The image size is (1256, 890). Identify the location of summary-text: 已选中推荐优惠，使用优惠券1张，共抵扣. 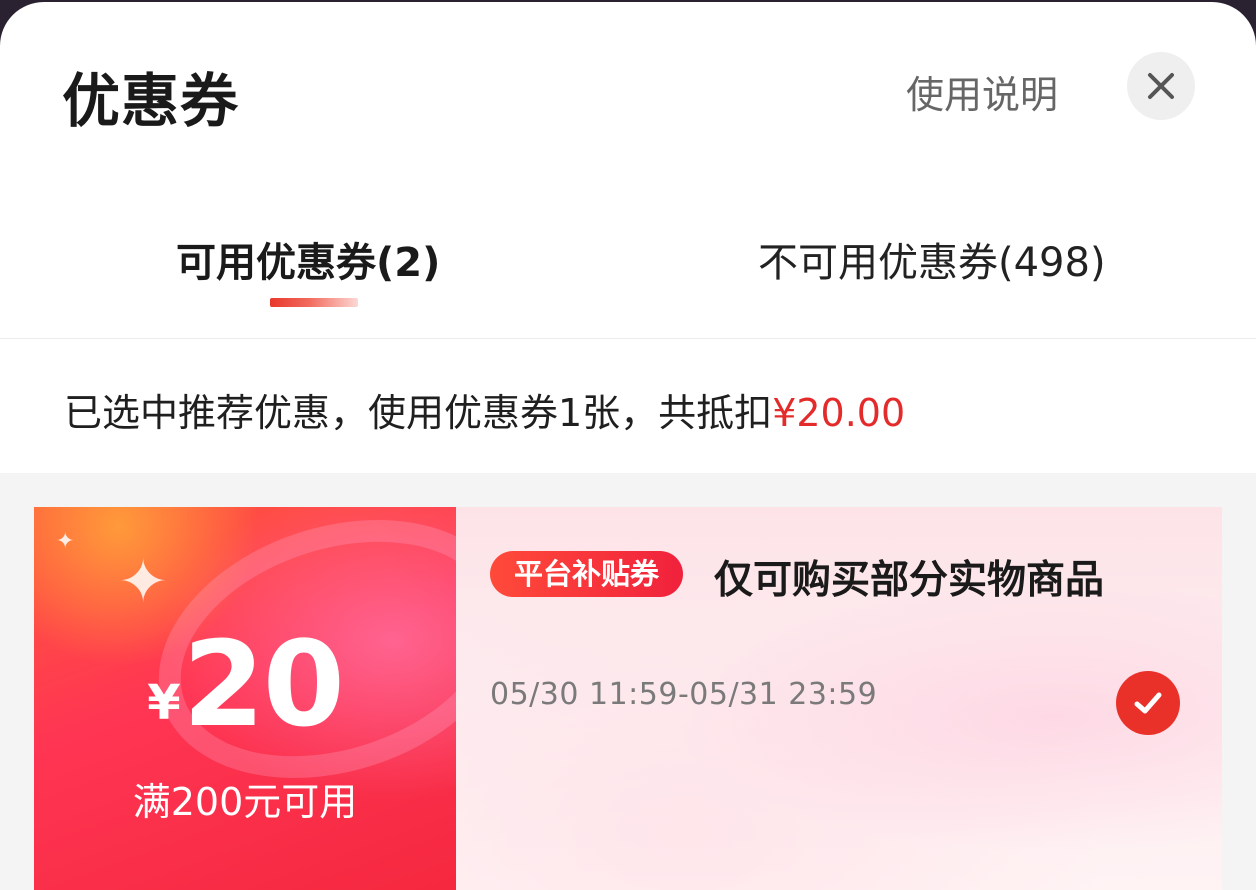
(418, 413).